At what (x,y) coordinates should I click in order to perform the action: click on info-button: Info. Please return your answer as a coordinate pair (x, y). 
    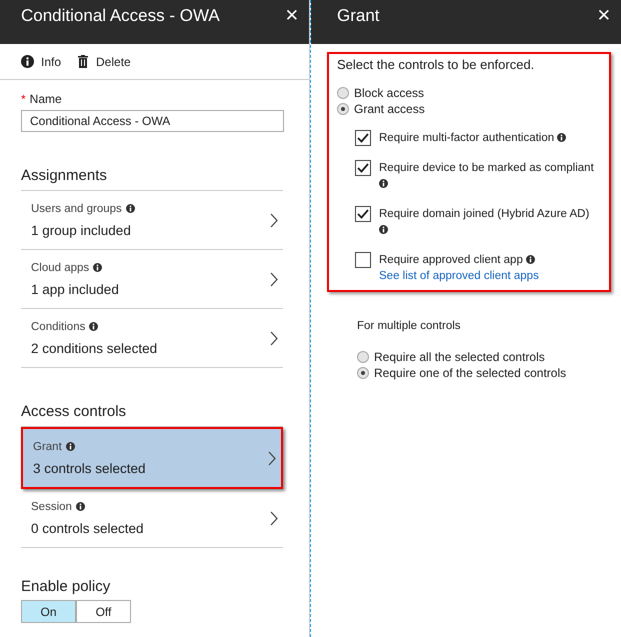
    Looking at the image, I should click on (41, 61).